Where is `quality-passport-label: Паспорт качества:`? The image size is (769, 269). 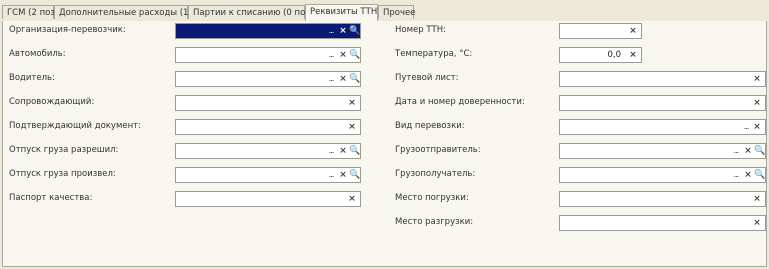 quality-passport-label: Паспорт качества: is located at coordinates (51, 198).